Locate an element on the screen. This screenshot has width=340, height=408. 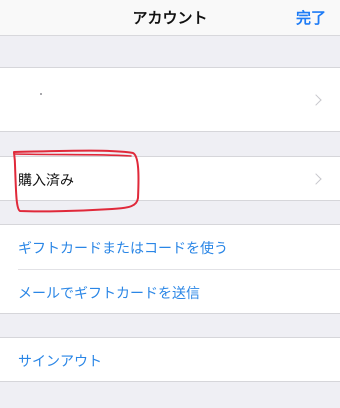
redeem-gift-card-row: ギフトカードまたはコードを使う is located at coordinates (170, 247).